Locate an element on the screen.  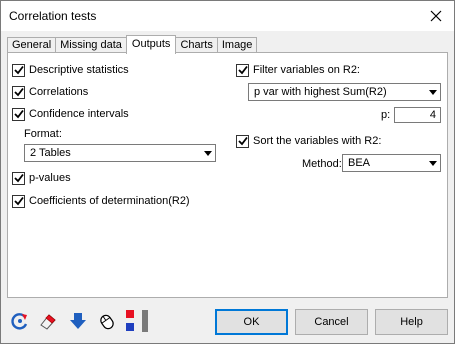
color-toggle-button is located at coordinates (138, 321).